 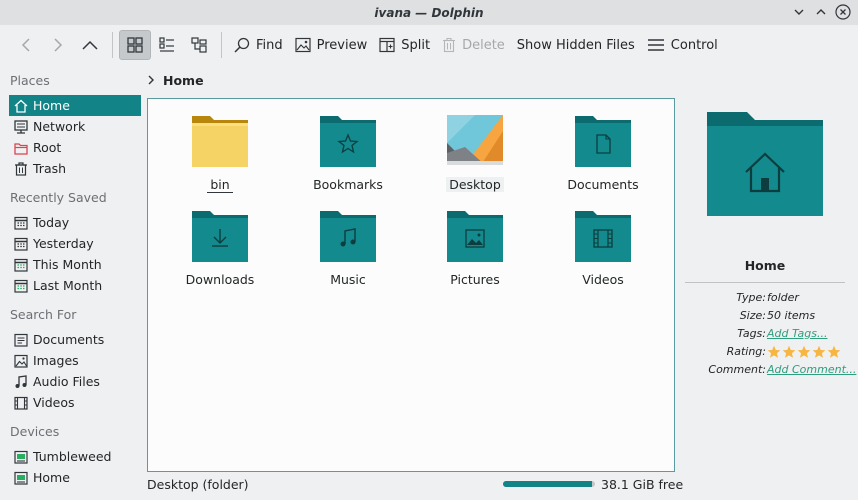 I want to click on file-item-desktop: Desktop, so click(x=475, y=158).